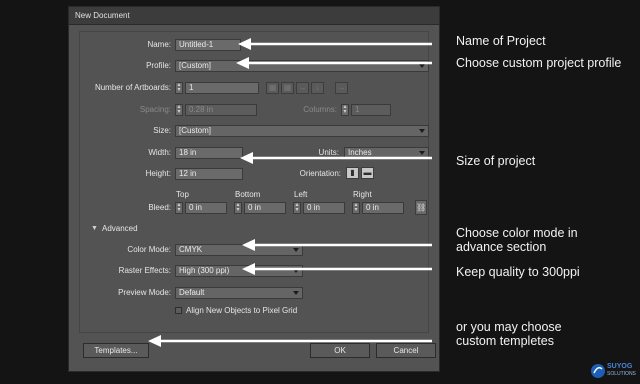 This screenshot has height=384, width=640. What do you see at coordinates (248, 245) in the screenshot?
I see `color-mode-arrowhead` at bounding box center [248, 245].